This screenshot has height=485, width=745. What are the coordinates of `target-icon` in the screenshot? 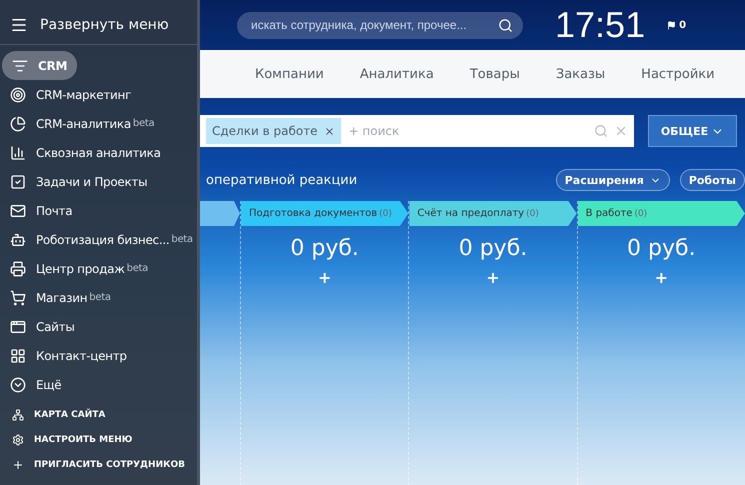 It's located at (18, 94).